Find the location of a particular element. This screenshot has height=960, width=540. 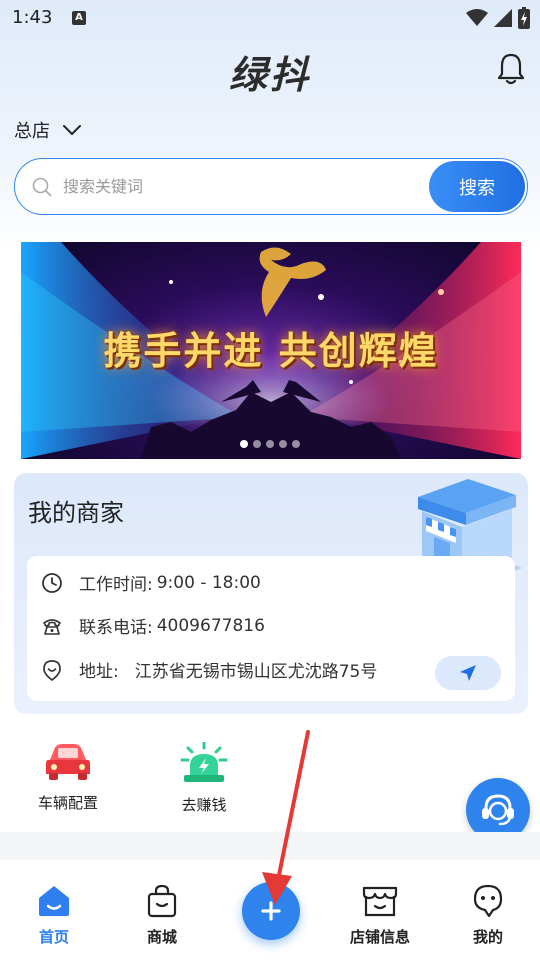

banner-pagination is located at coordinates (270, 444).